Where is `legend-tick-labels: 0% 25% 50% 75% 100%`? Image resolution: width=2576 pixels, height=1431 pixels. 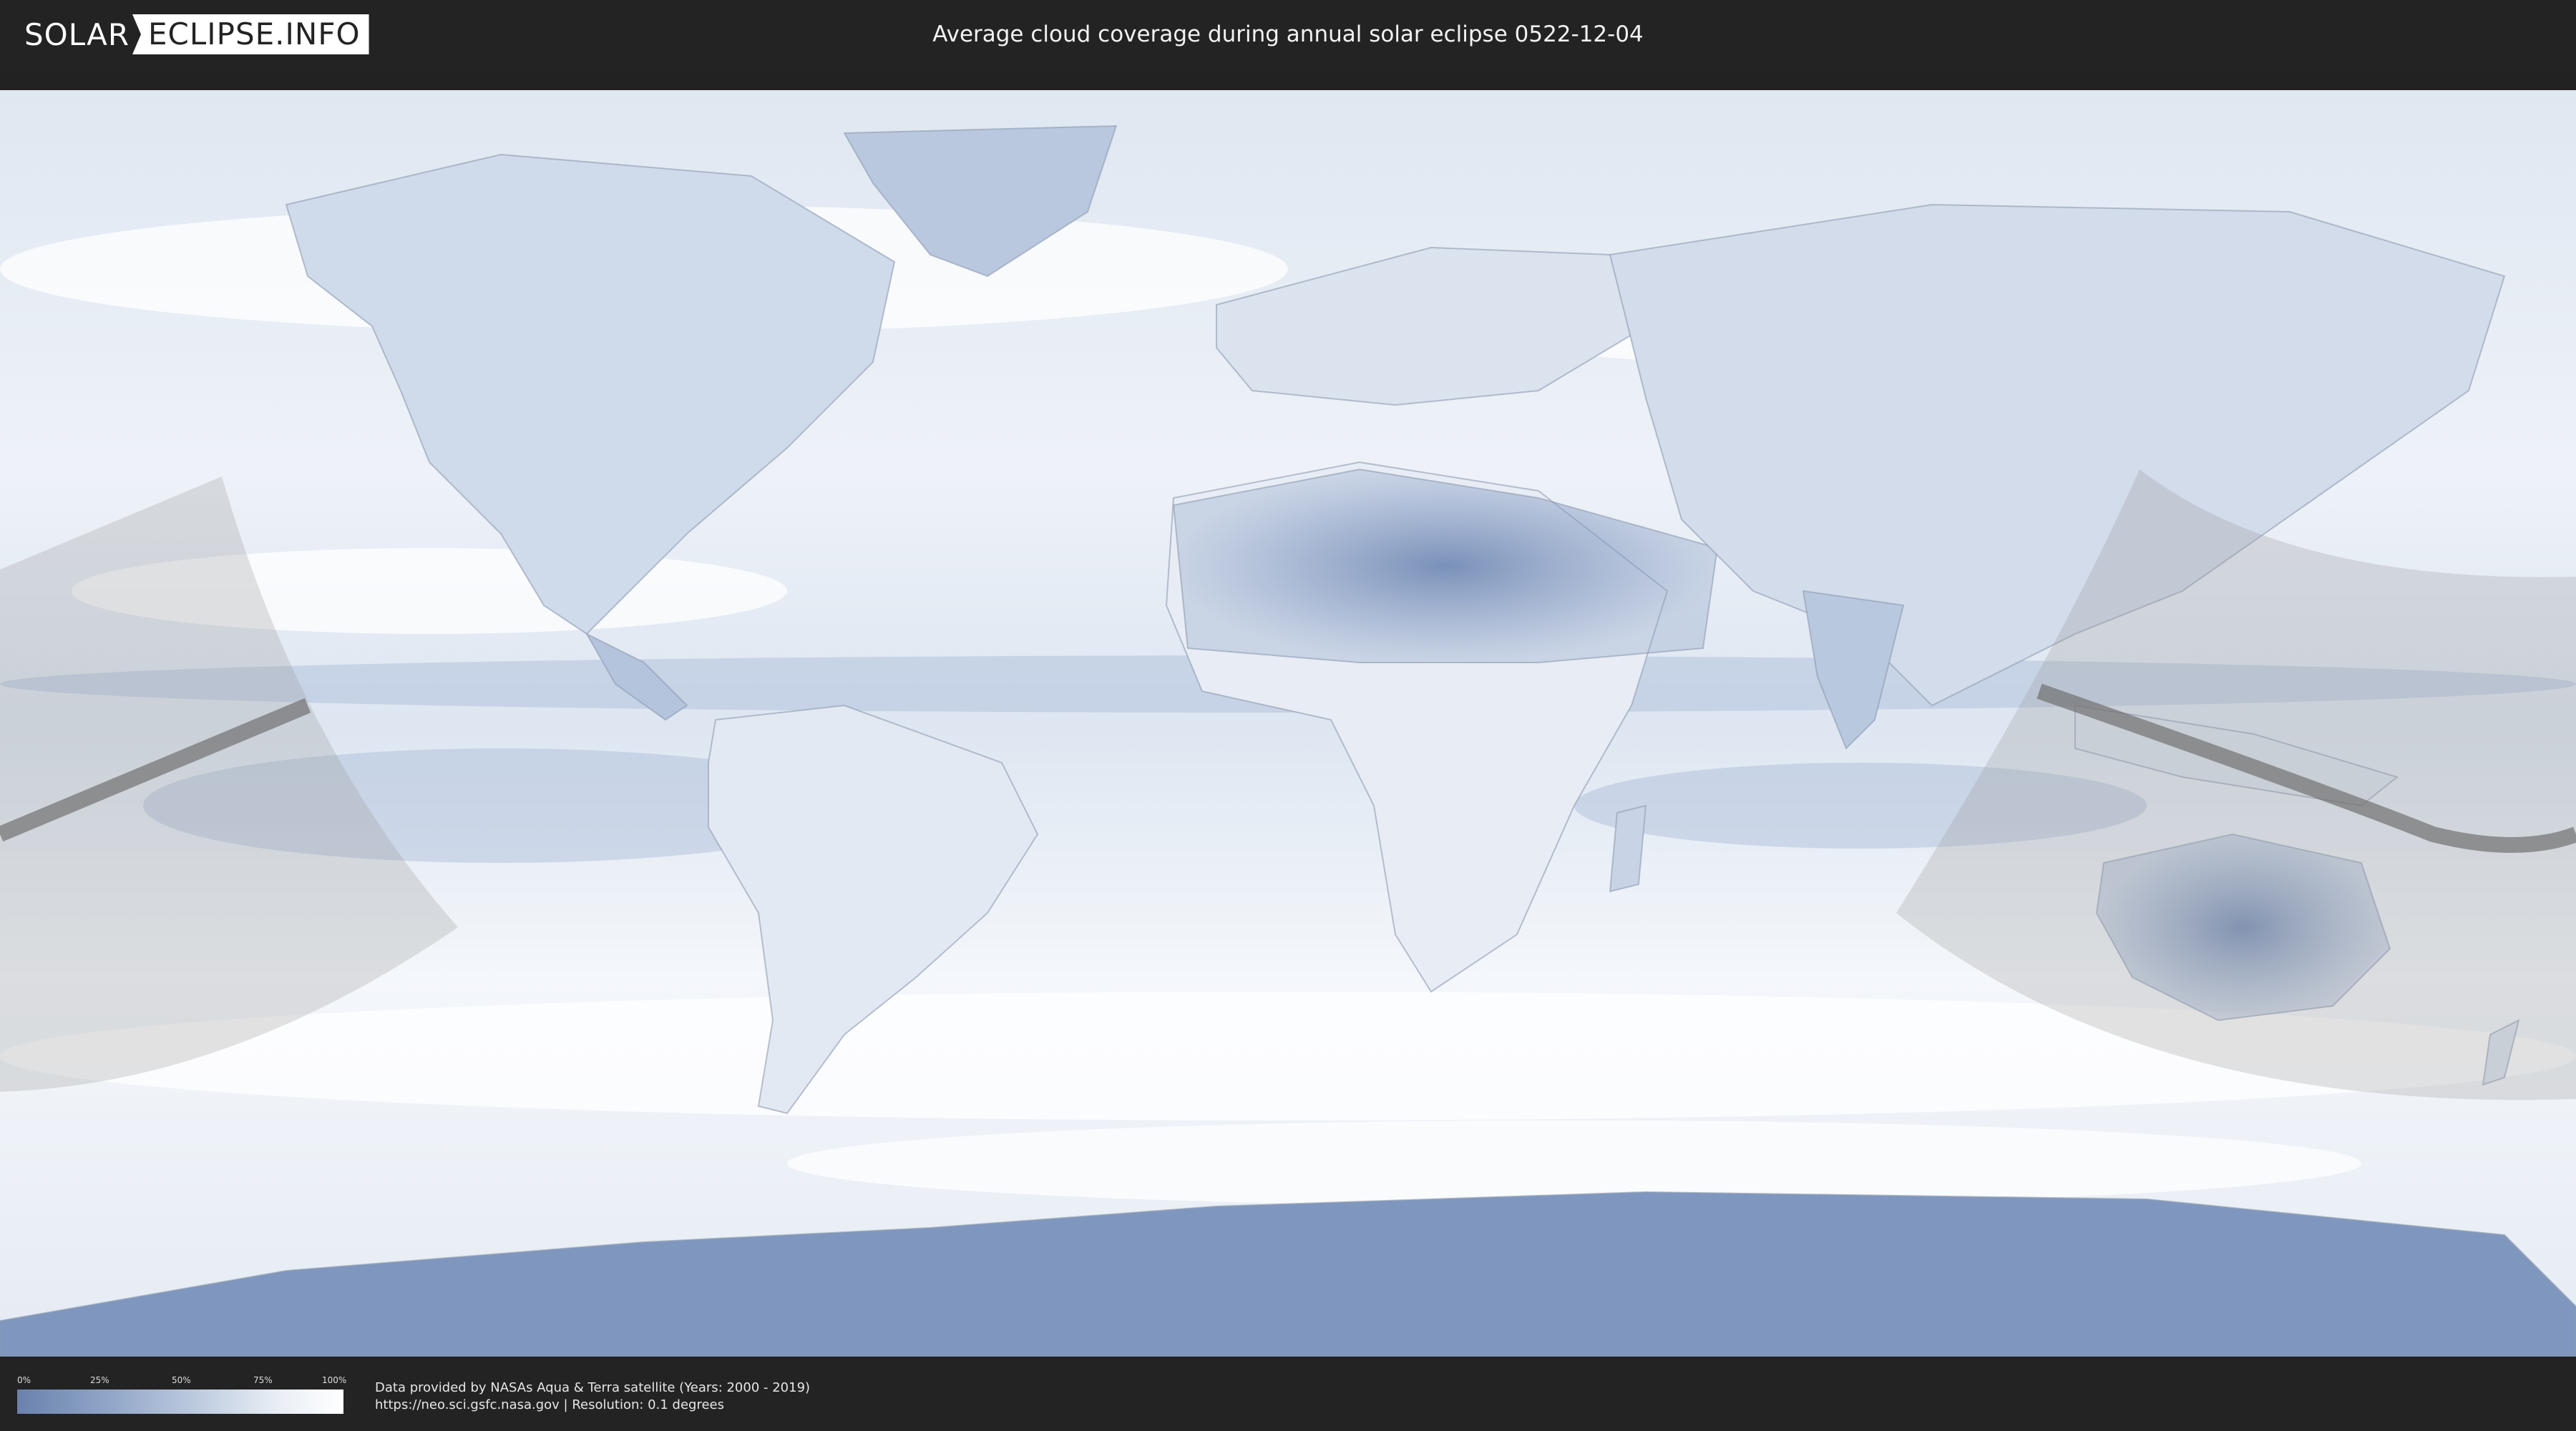 legend-tick-labels: 0% 25% 50% 75% 100% is located at coordinates (182, 1380).